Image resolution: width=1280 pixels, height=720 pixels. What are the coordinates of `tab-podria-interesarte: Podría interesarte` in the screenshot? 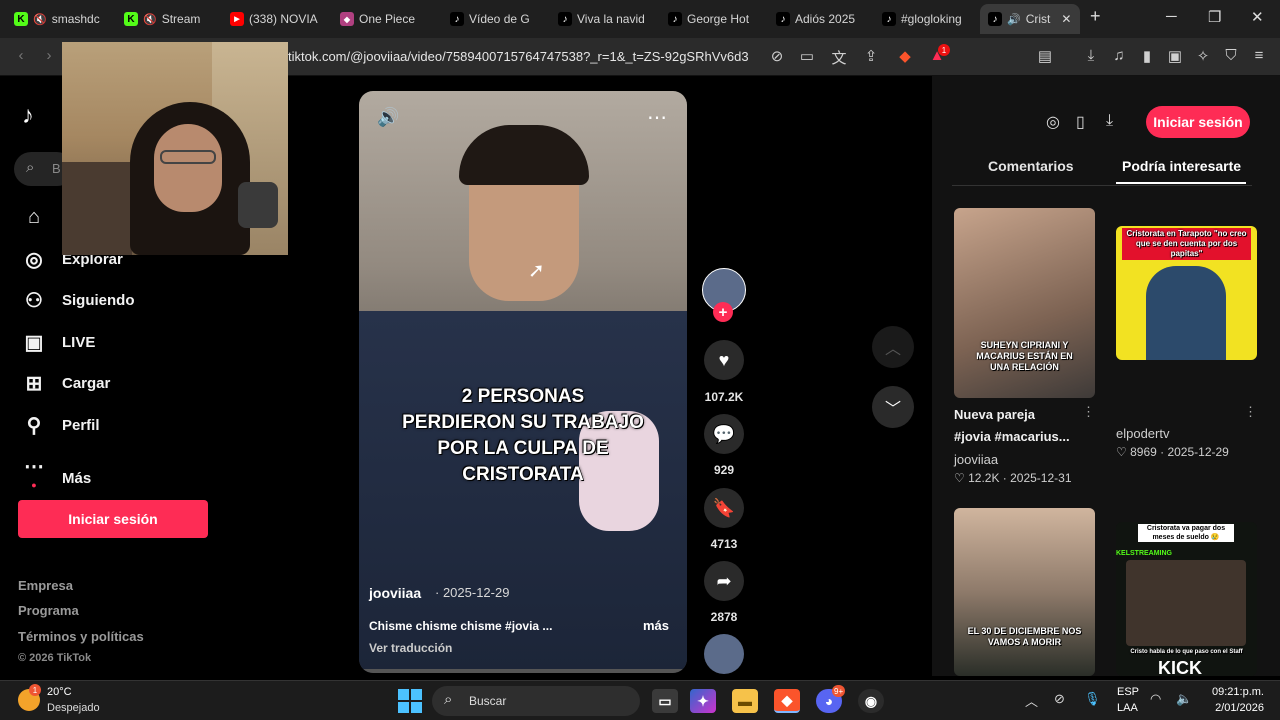 It's located at (1181, 166).